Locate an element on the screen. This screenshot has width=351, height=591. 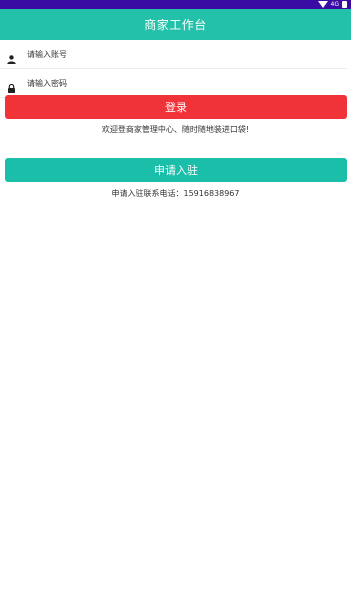
battery-icon is located at coordinates (344, 4).